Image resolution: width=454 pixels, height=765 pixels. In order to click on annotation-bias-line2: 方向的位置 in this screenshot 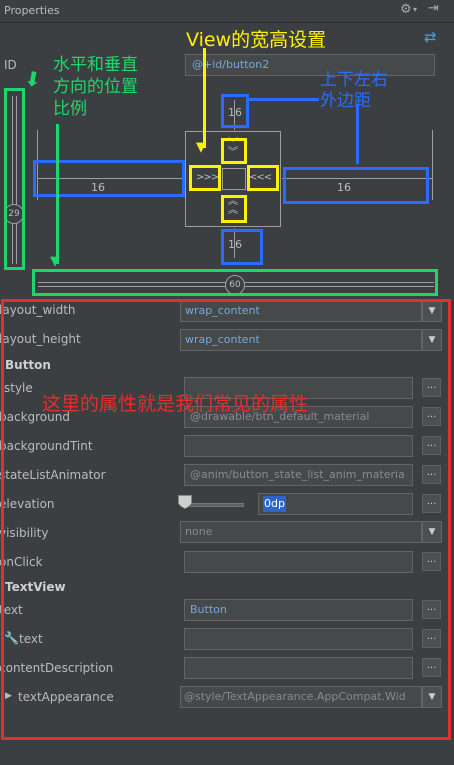, I will do `click(95, 87)`.